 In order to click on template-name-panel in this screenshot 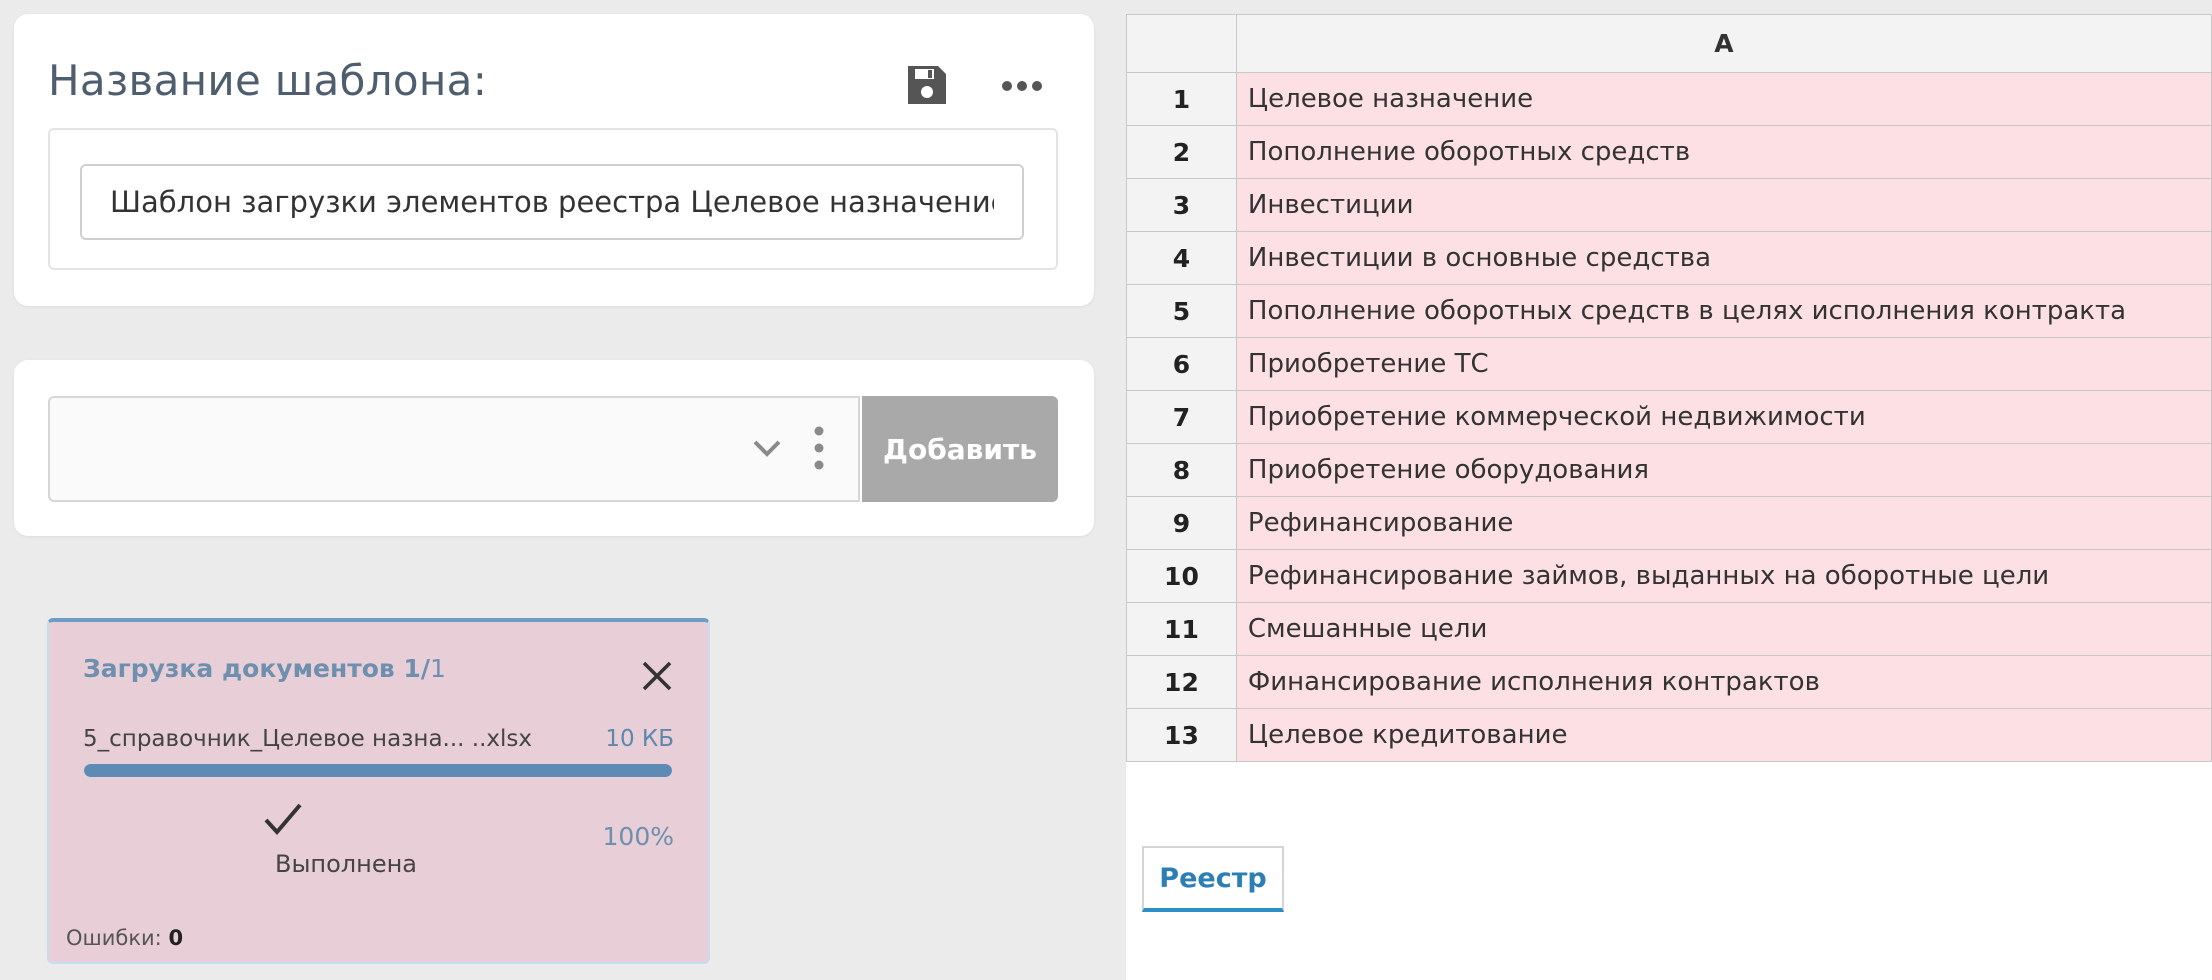, I will do `click(553, 199)`.